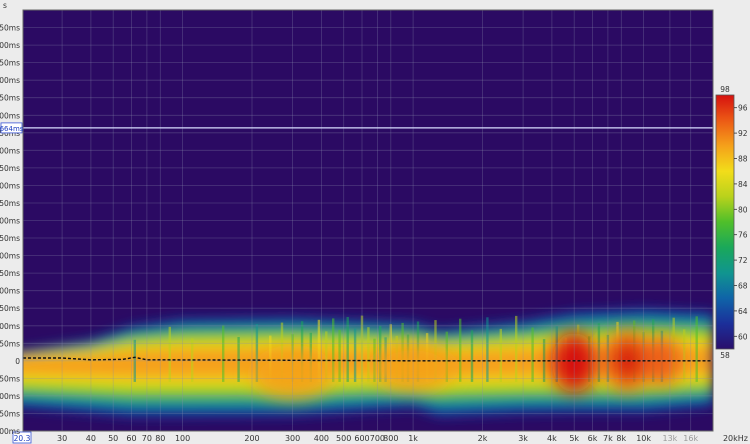 Image resolution: width=750 pixels, height=444 pixels. What do you see at coordinates (743, 260) in the screenshot?
I see `colorbar-tick-label: 72` at bounding box center [743, 260].